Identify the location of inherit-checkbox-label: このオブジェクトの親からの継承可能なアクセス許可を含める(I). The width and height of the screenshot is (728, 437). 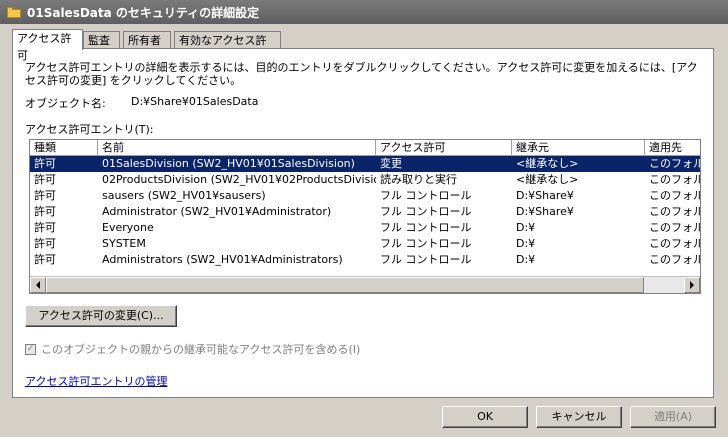
(201, 349).